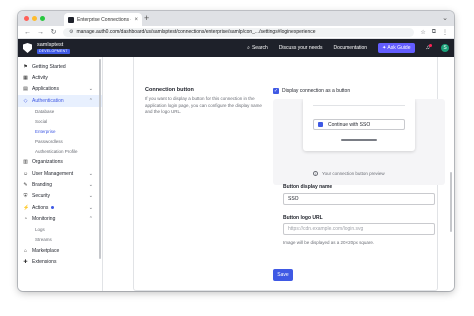  What do you see at coordinates (146, 18) in the screenshot?
I see `new-tab-button: +` at bounding box center [146, 18].